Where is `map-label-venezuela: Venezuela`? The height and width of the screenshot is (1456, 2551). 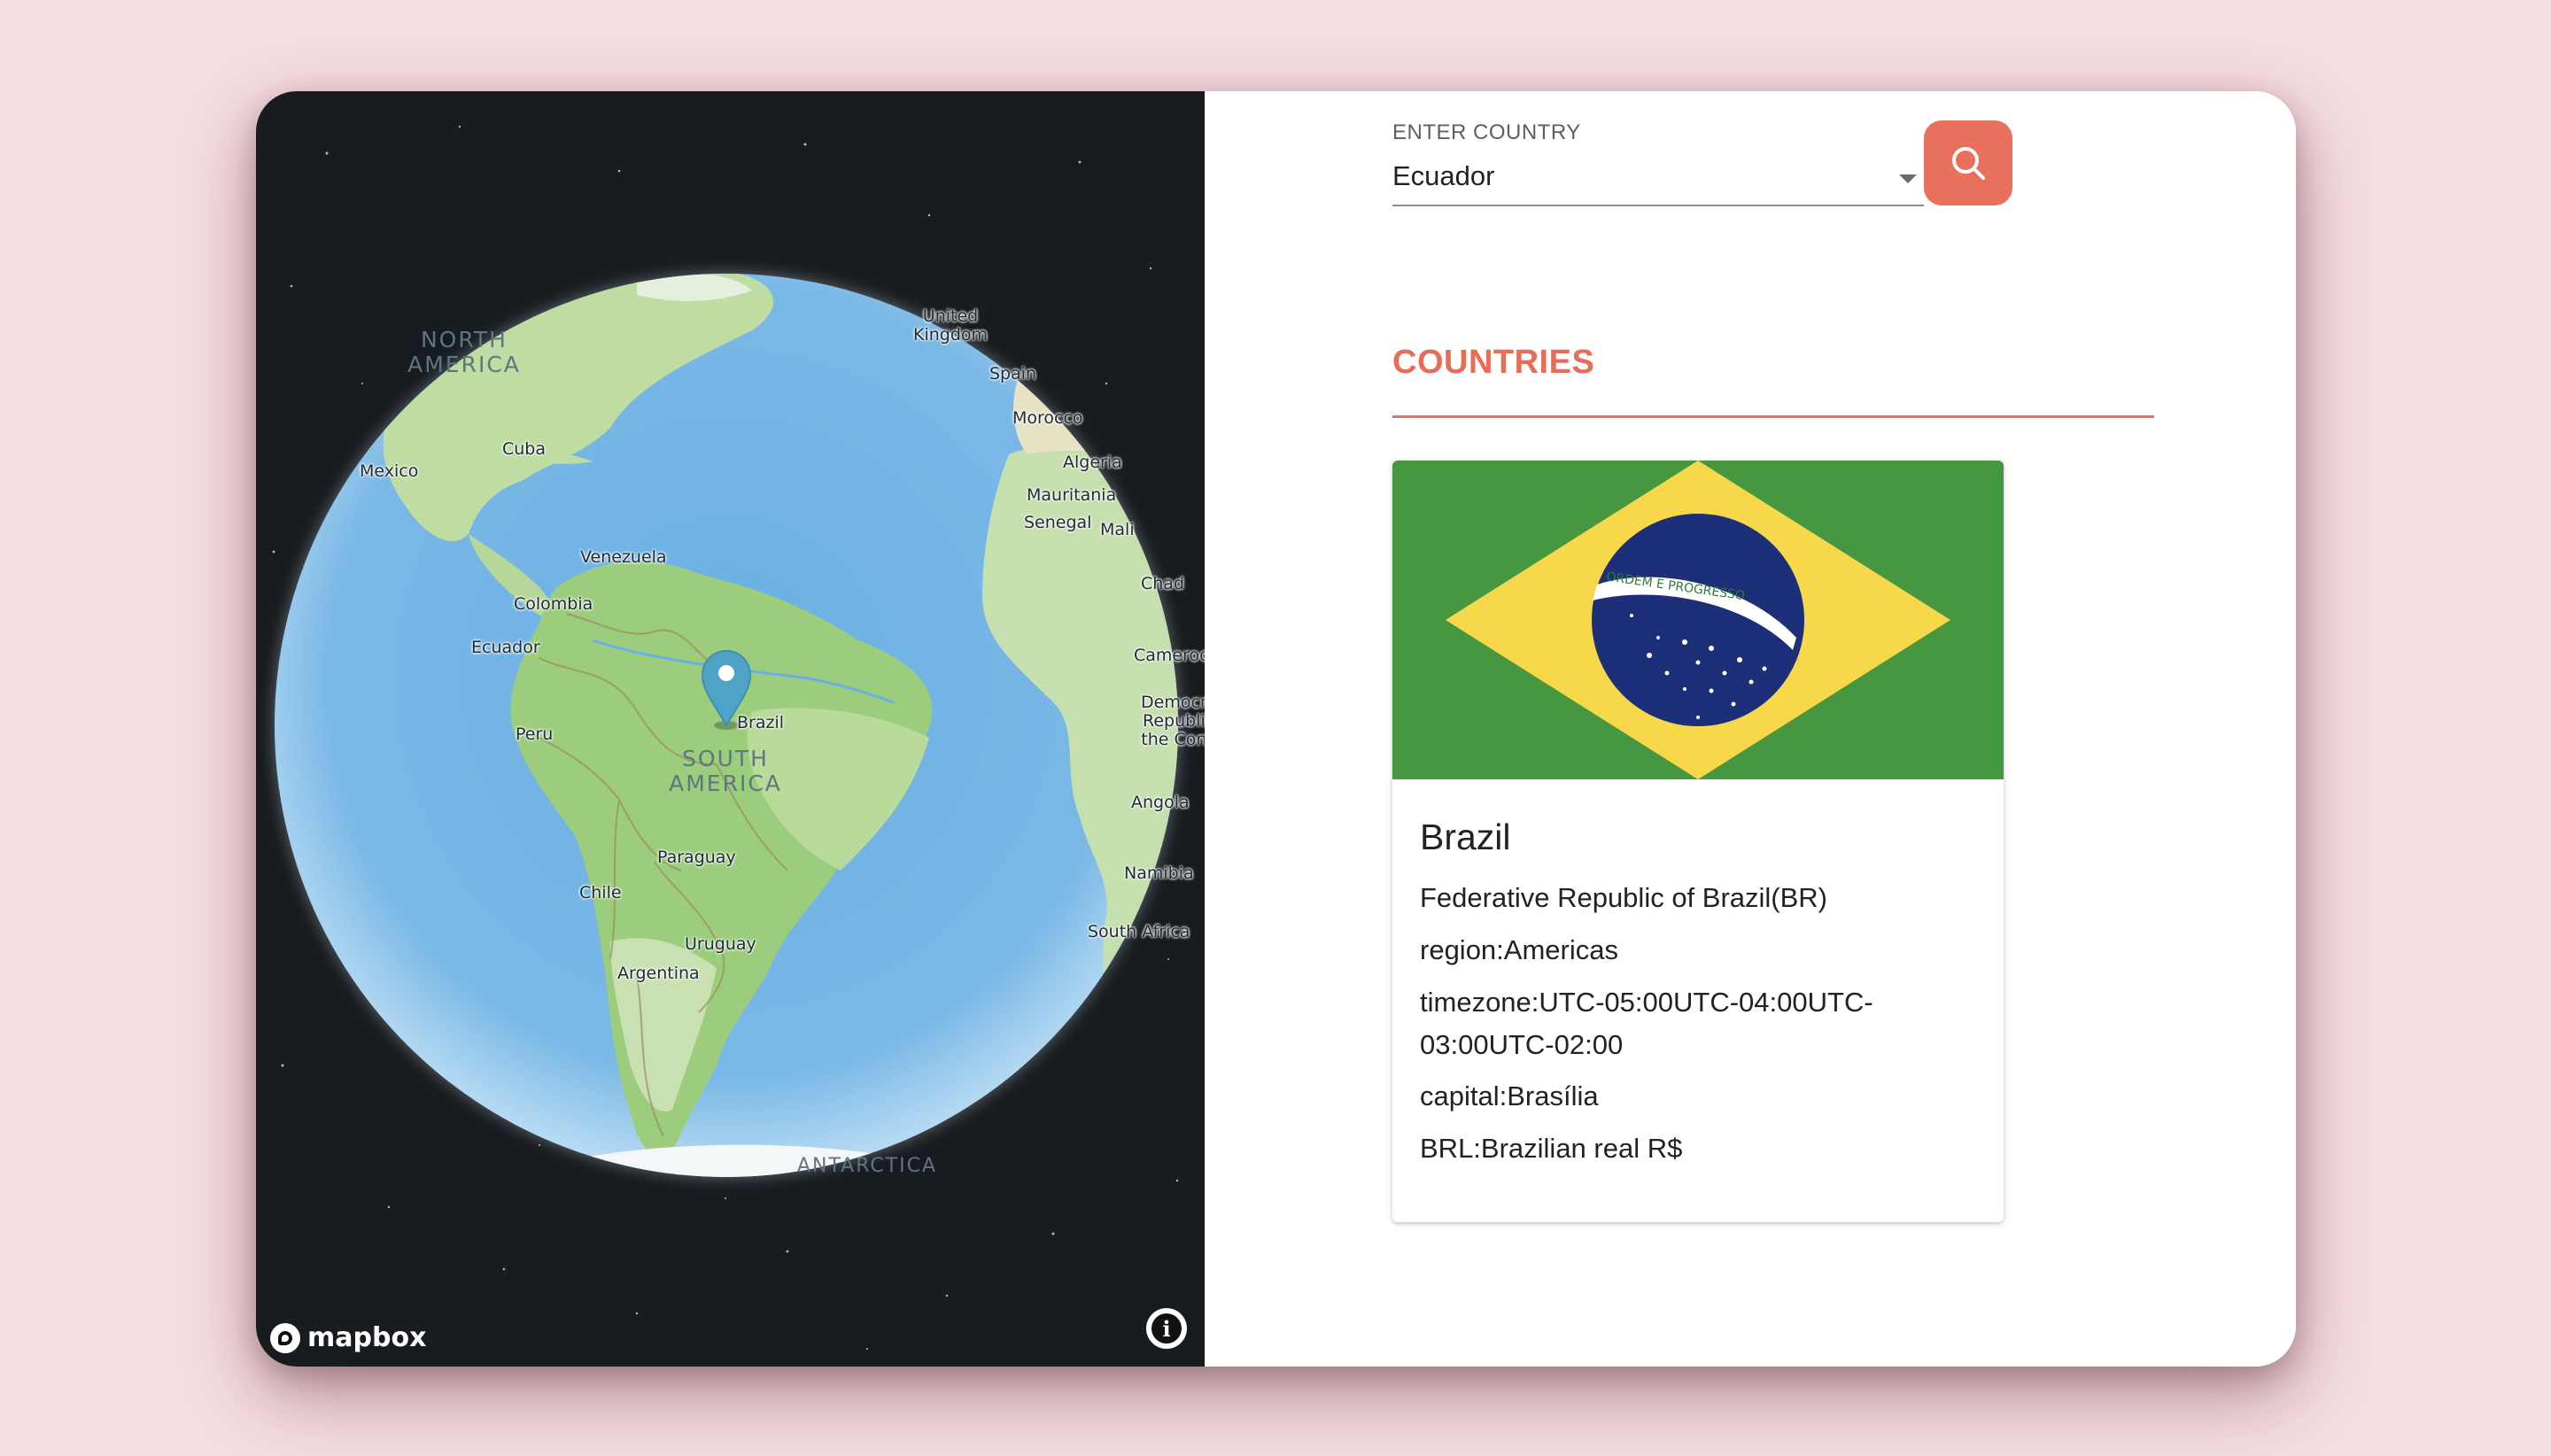
map-label-venezuela: Venezuela is located at coordinates (623, 557).